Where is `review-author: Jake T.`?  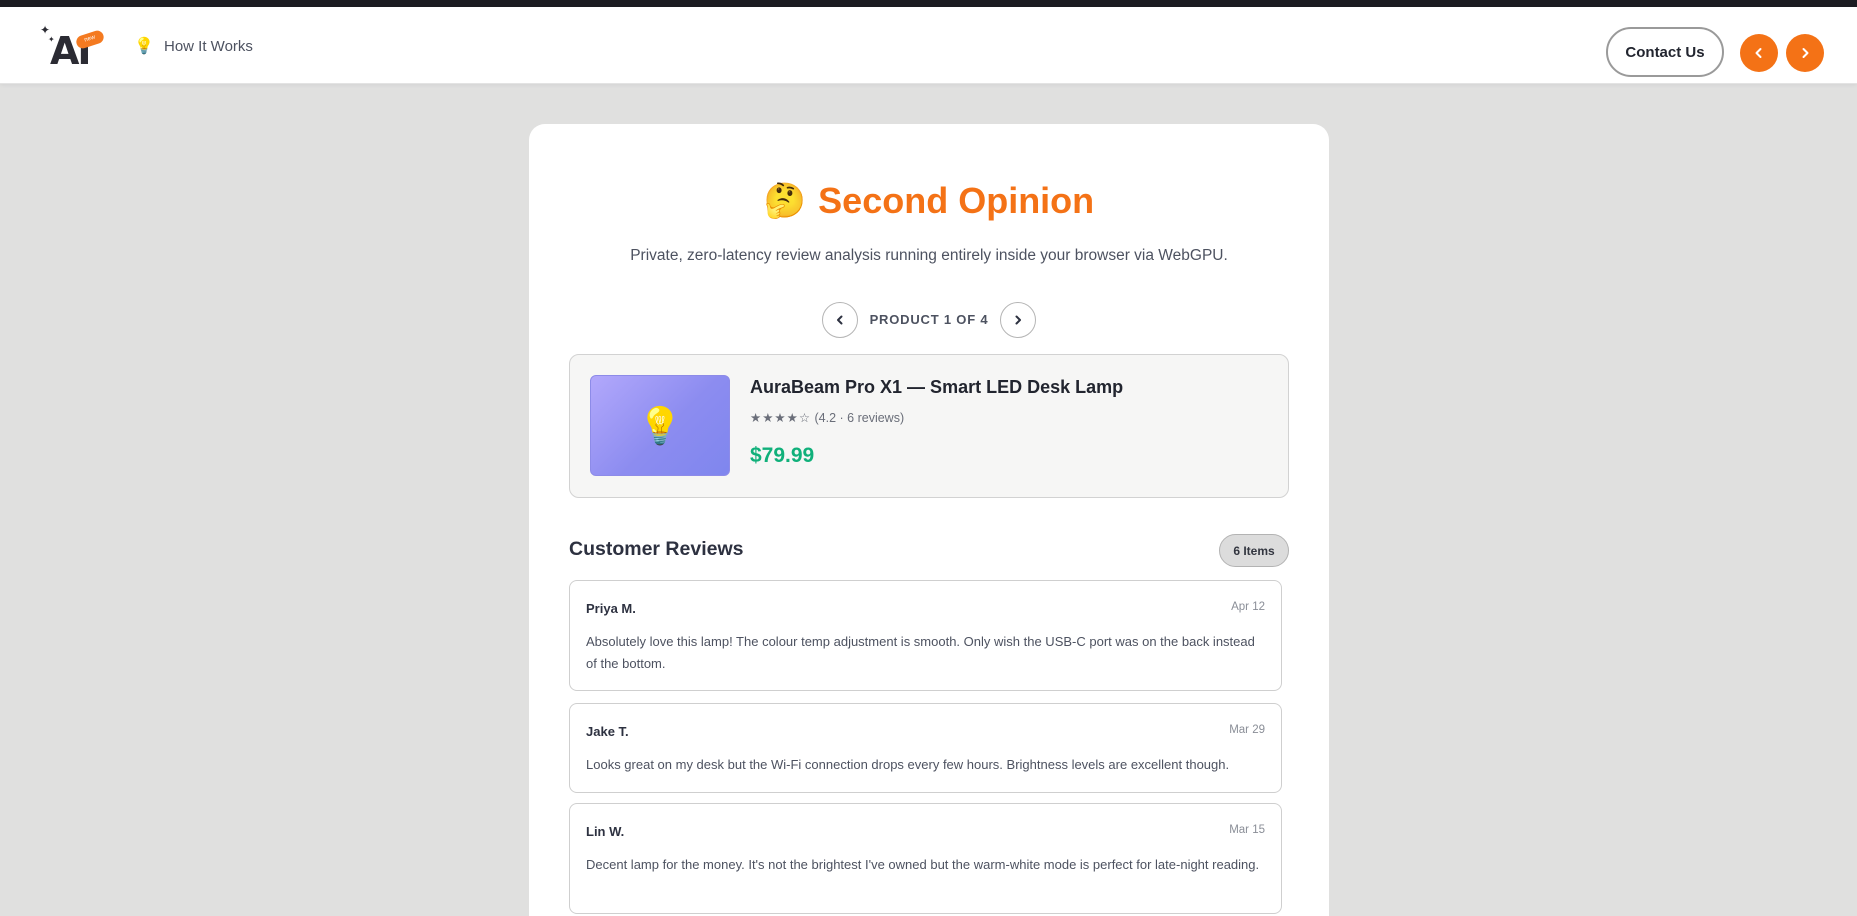
review-author: Jake T. is located at coordinates (607, 731).